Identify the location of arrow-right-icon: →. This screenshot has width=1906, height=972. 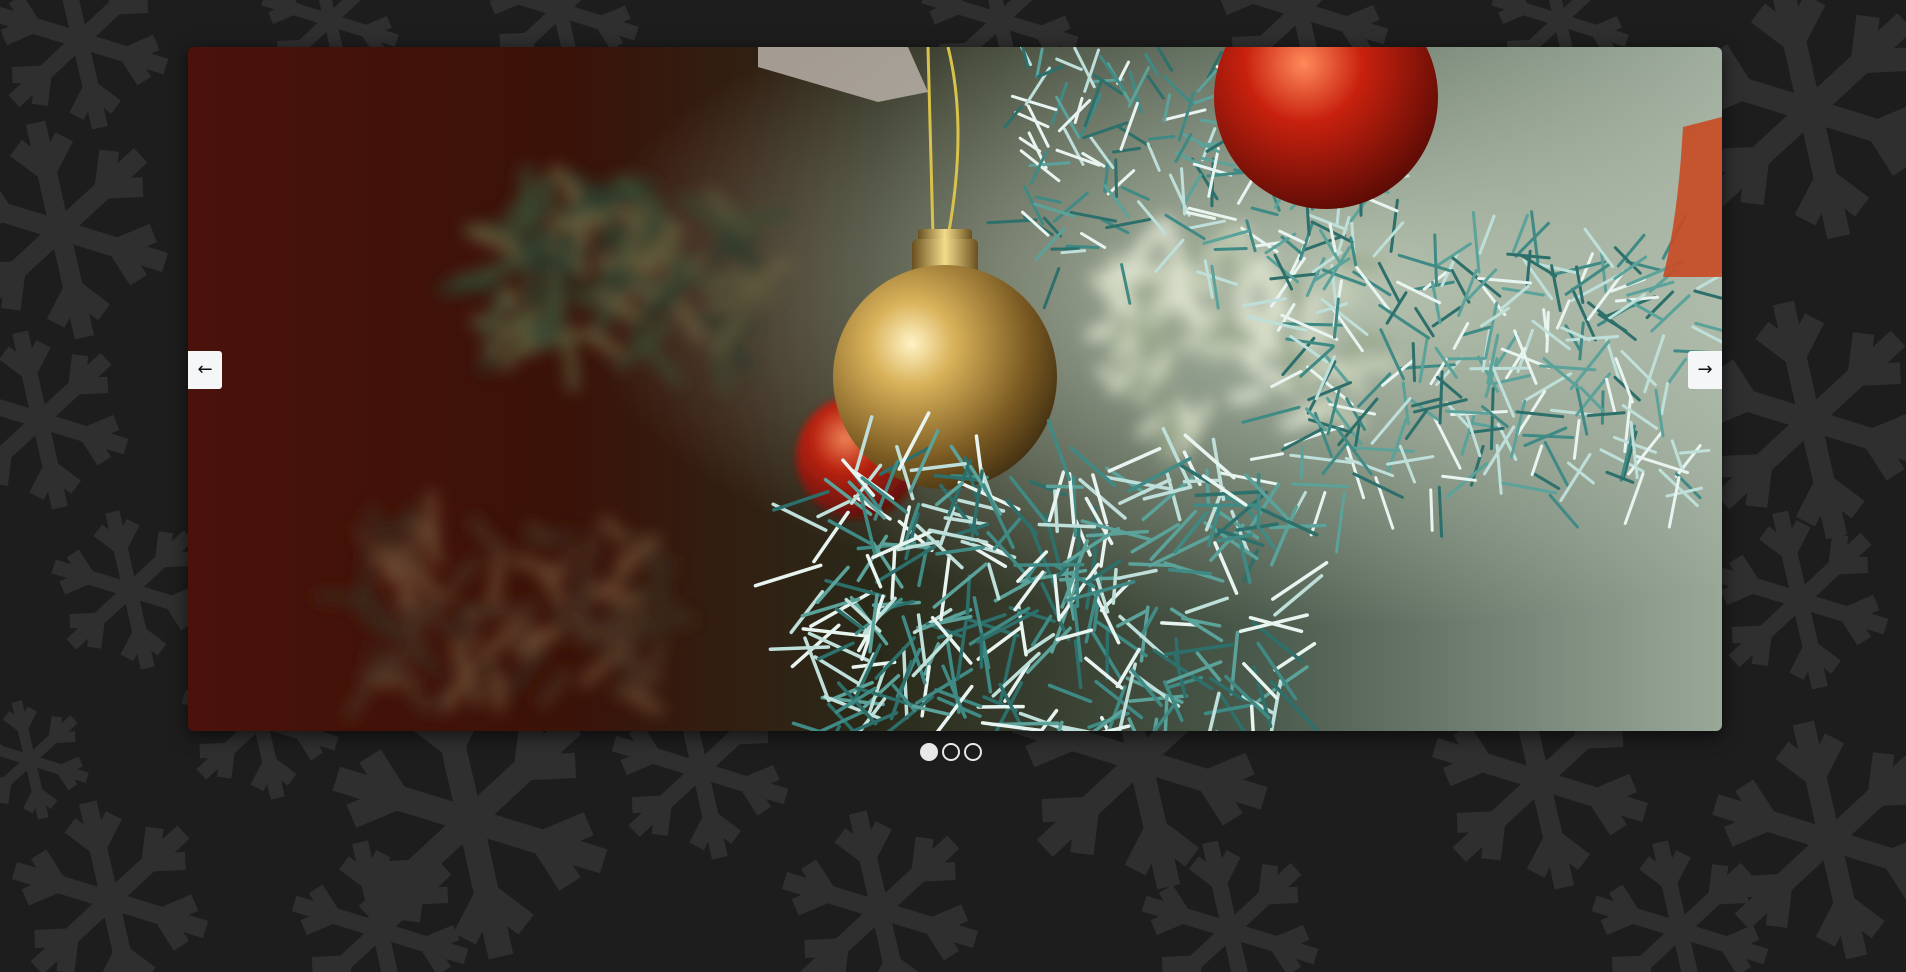
(1705, 369).